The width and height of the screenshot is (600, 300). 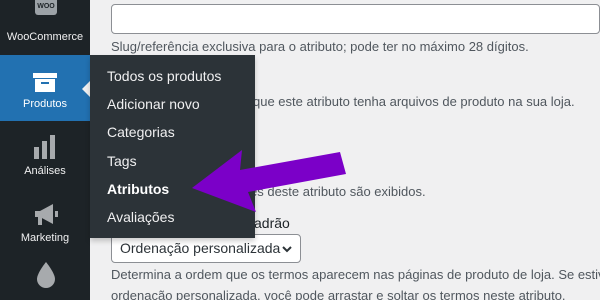 What do you see at coordinates (46, 275) in the screenshot?
I see `droplet-icon` at bounding box center [46, 275].